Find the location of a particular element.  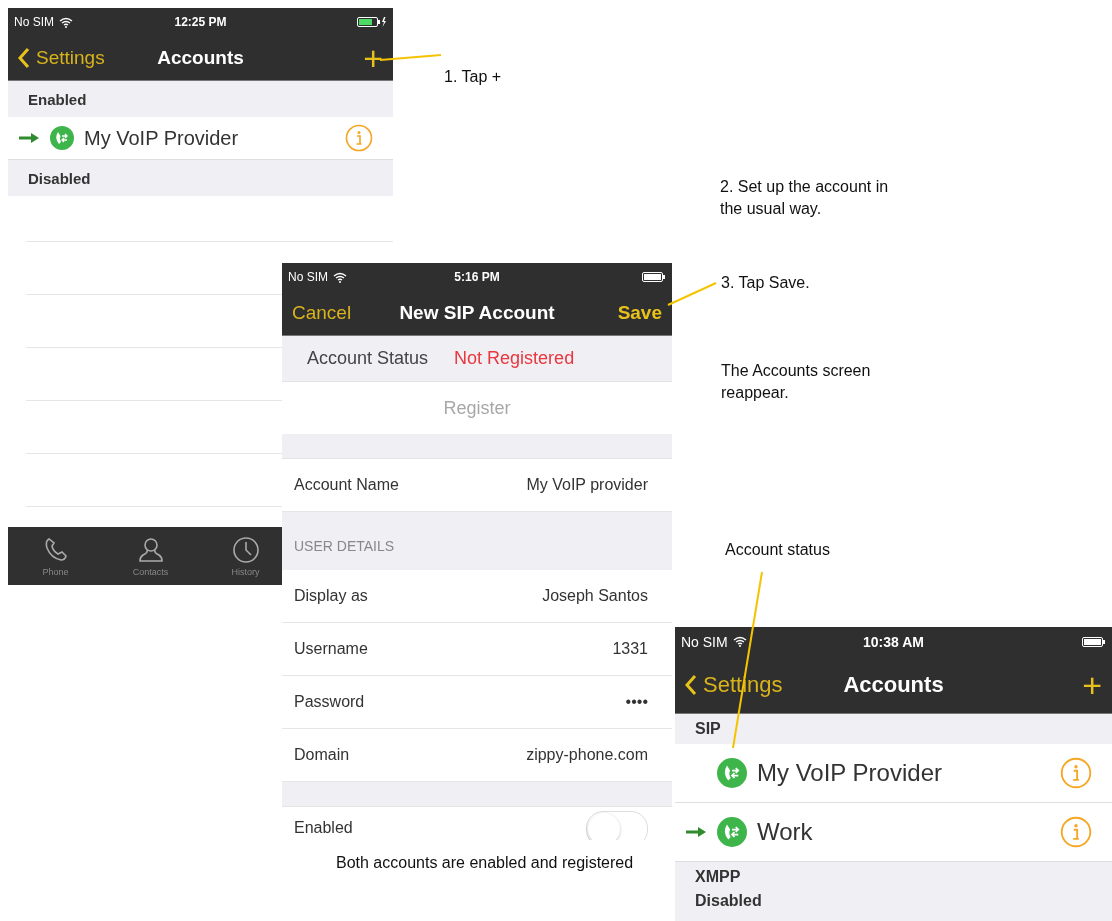

callout-text: 2. Set up the account in the usual way. is located at coordinates (805, 198).